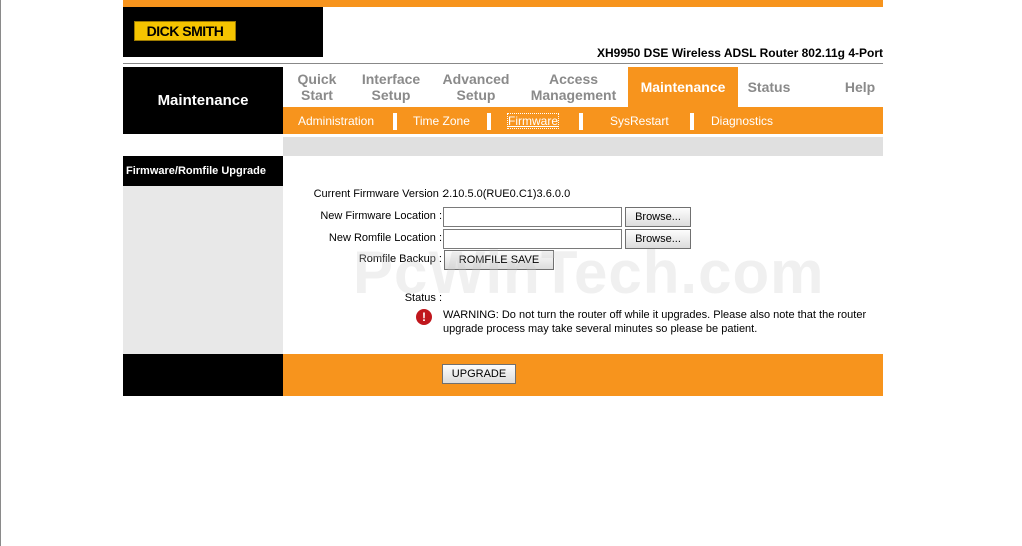  Describe the element at coordinates (583, 299) in the screenshot. I see `status-row: Status :` at that location.